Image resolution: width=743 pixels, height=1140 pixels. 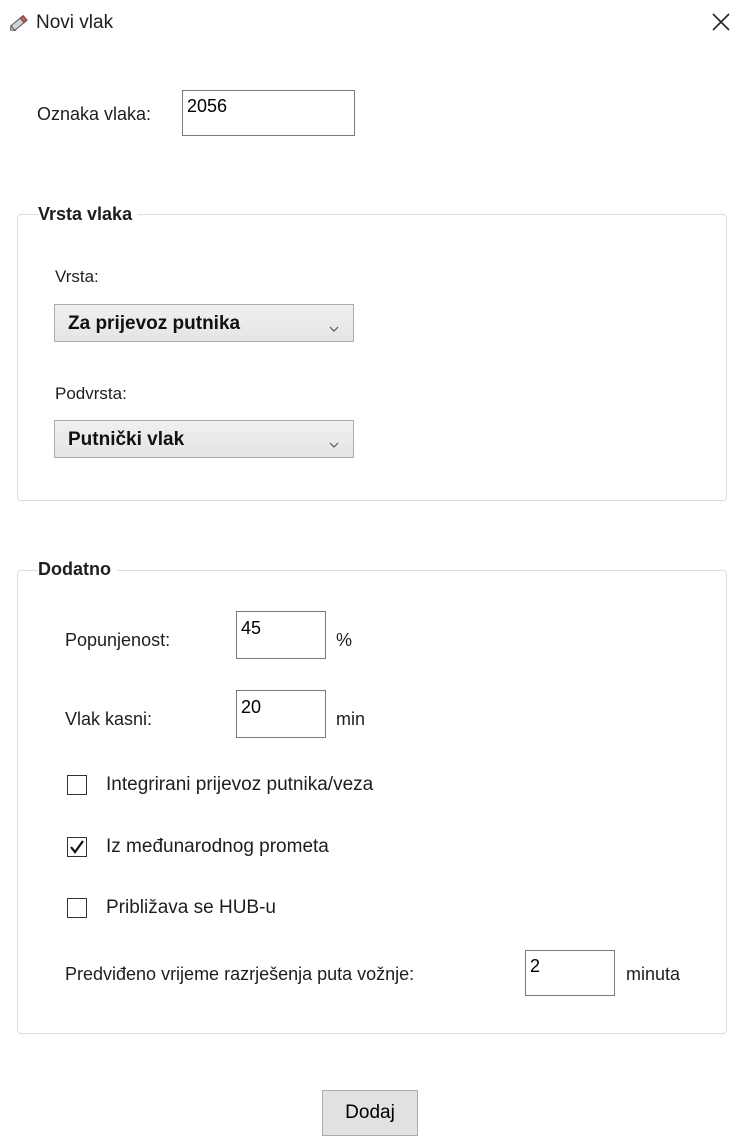 I want to click on international-traffic-checkbox, so click(x=77, y=847).